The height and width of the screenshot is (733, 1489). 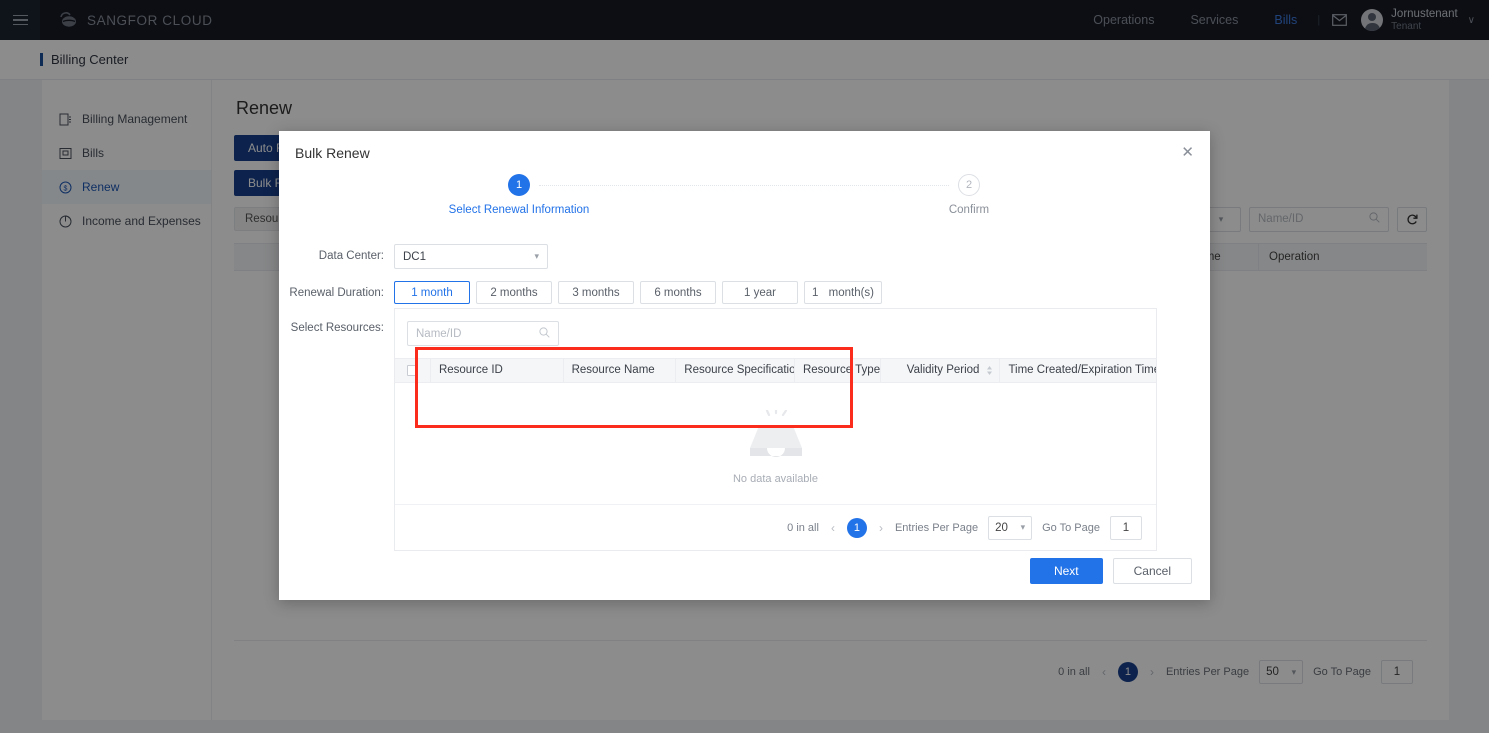 I want to click on checkbox-box, so click(x=412, y=370).